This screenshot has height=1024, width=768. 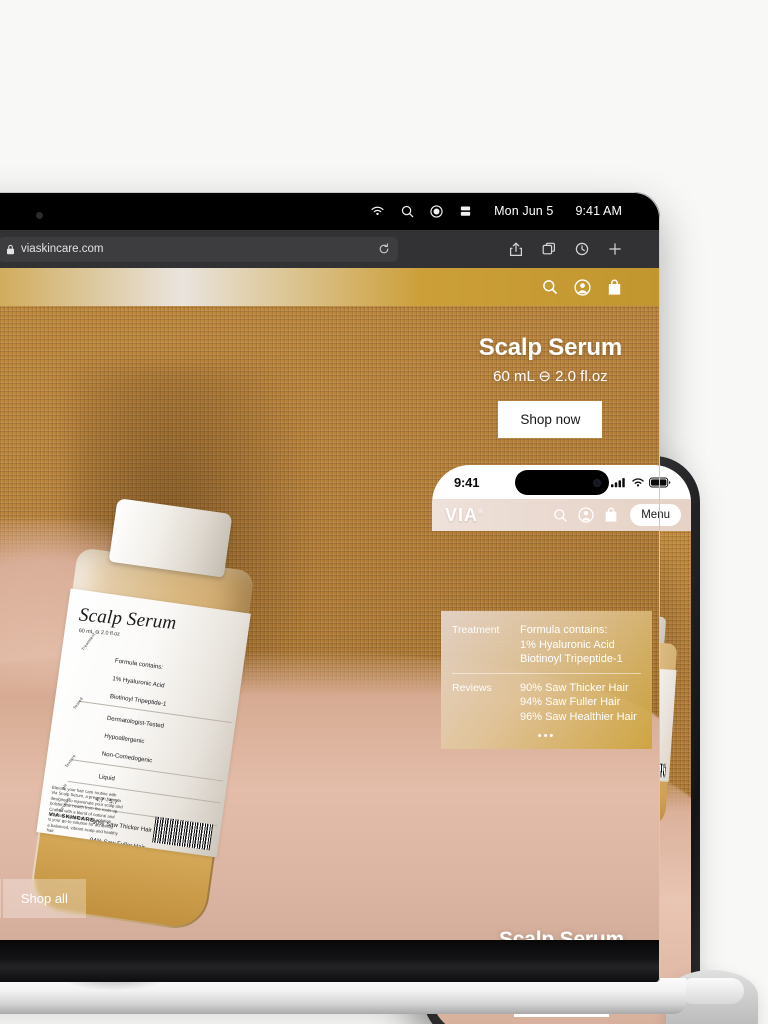 What do you see at coordinates (615, 249) in the screenshot?
I see `new-tab-icon` at bounding box center [615, 249].